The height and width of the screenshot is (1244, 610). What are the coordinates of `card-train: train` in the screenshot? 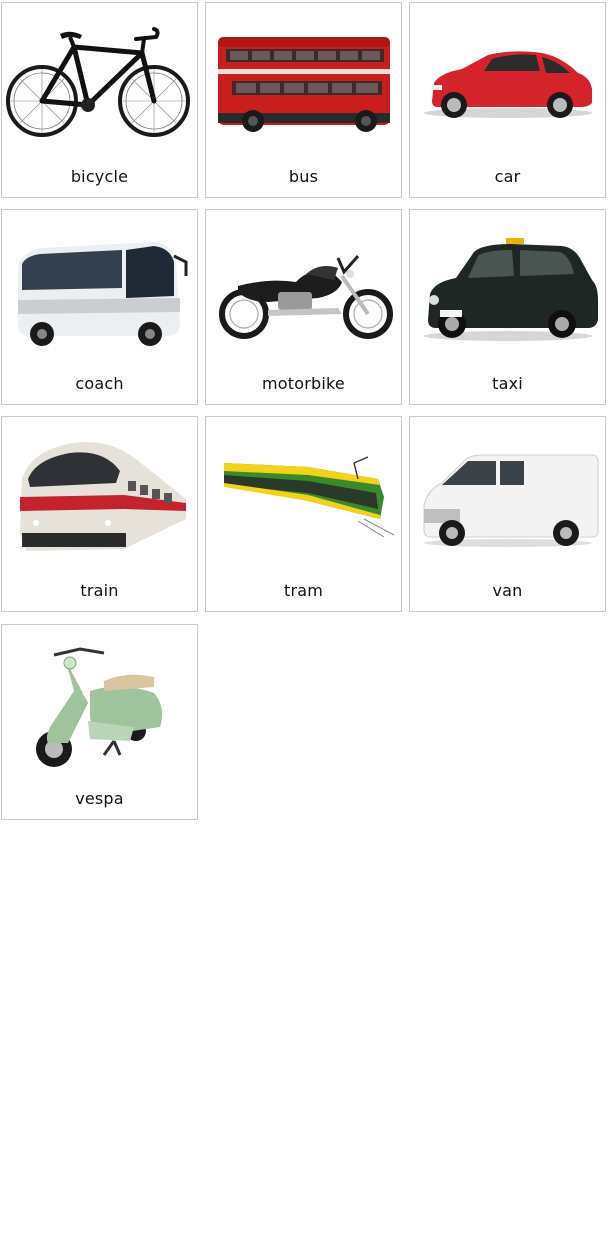 It's located at (99, 514).